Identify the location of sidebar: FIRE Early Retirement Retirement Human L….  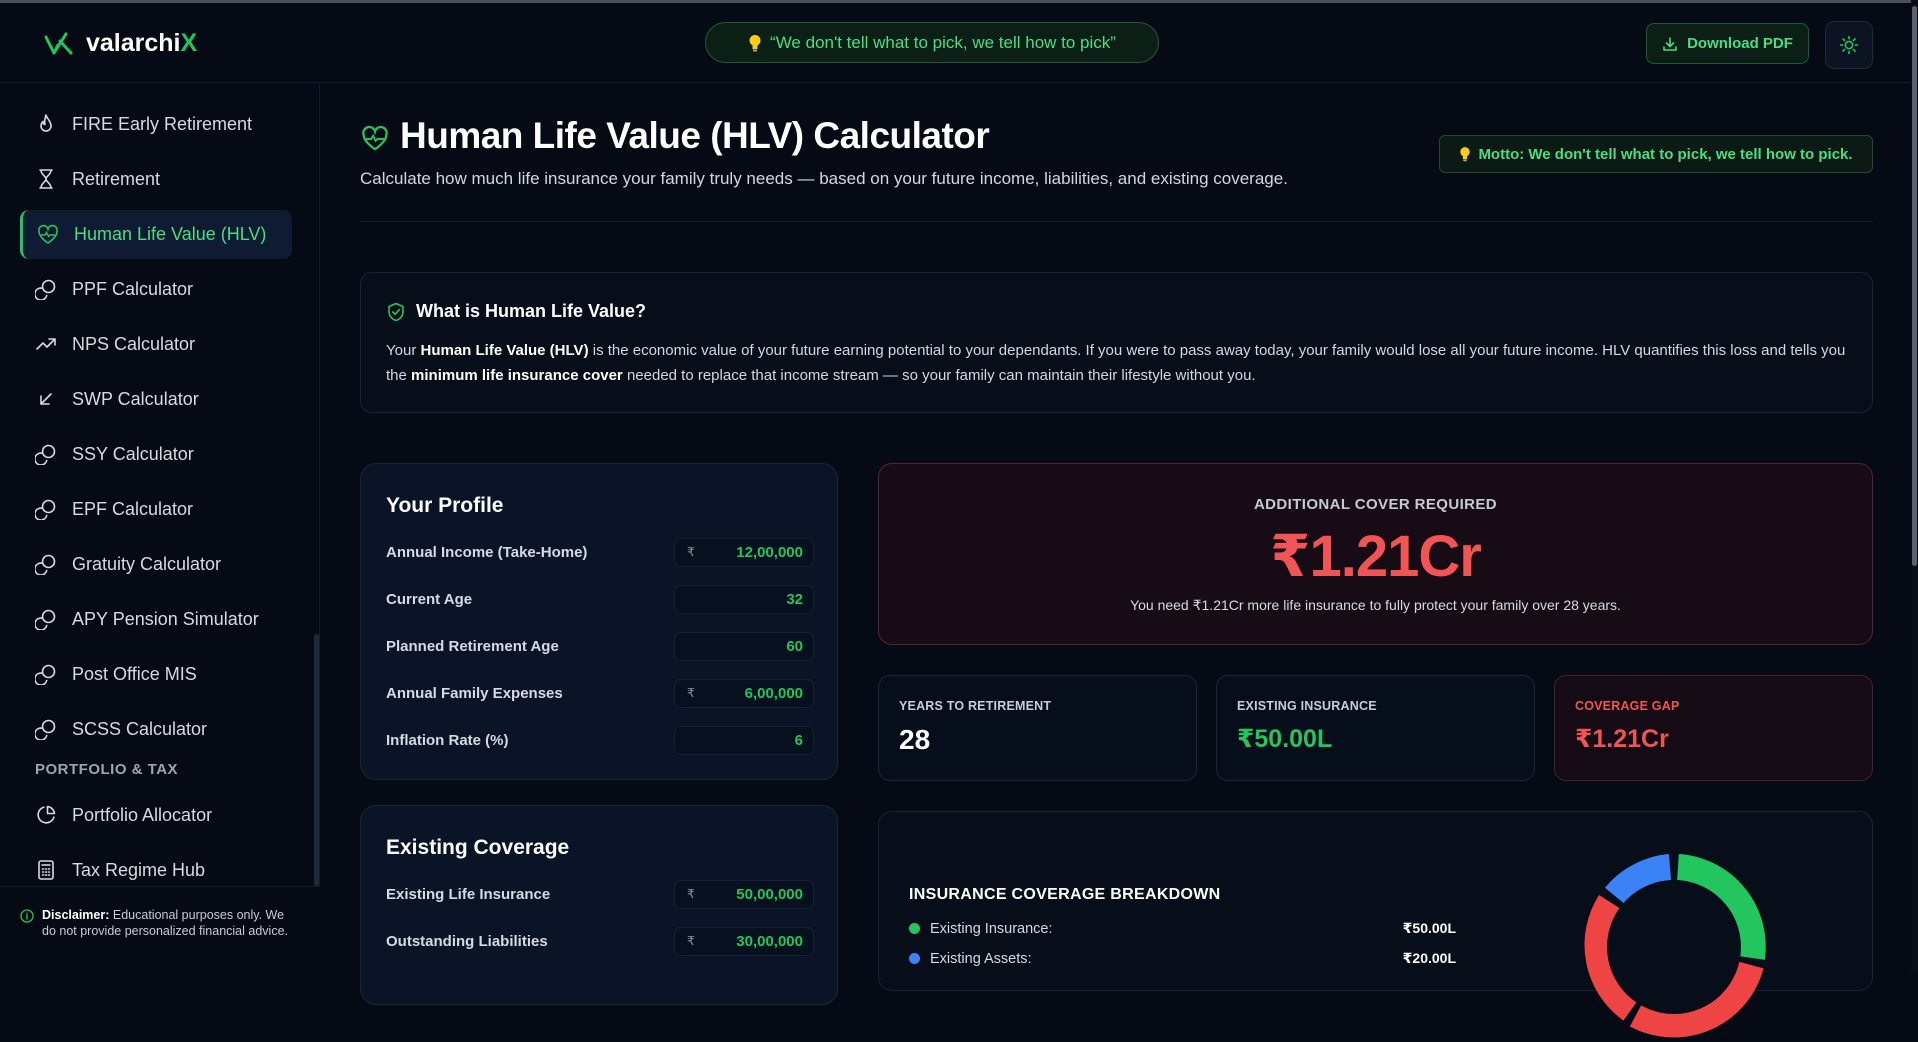
(160, 528).